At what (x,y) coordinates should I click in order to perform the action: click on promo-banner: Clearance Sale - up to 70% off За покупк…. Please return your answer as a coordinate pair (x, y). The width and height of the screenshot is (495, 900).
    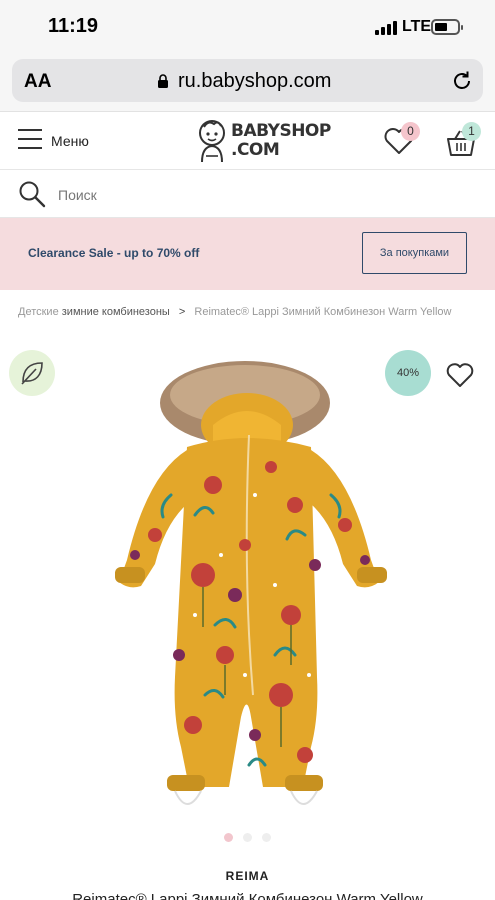
    Looking at the image, I should click on (247, 254).